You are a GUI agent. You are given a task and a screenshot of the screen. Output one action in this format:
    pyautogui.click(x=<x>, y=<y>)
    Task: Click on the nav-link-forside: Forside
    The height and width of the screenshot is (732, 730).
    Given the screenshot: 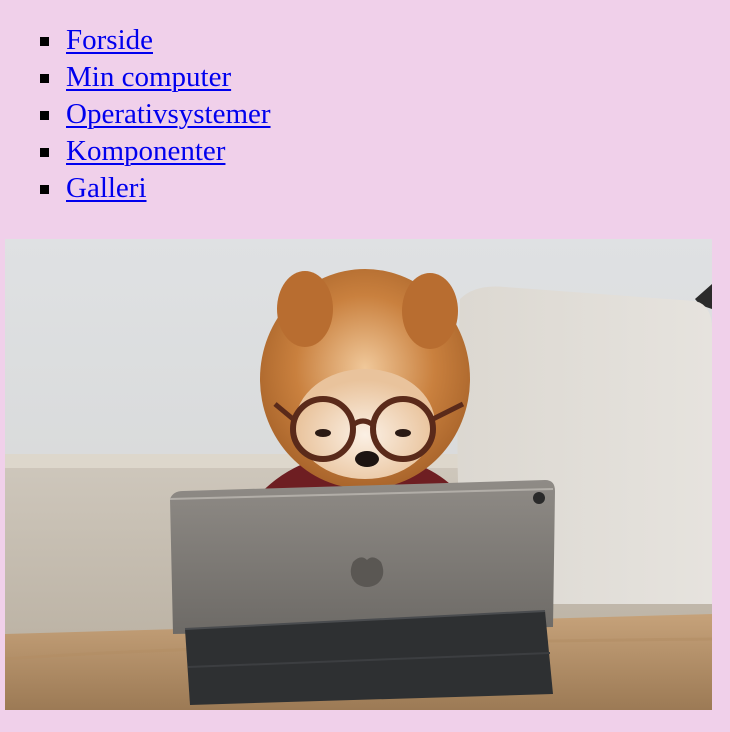 What is the action you would take?
    pyautogui.click(x=109, y=40)
    